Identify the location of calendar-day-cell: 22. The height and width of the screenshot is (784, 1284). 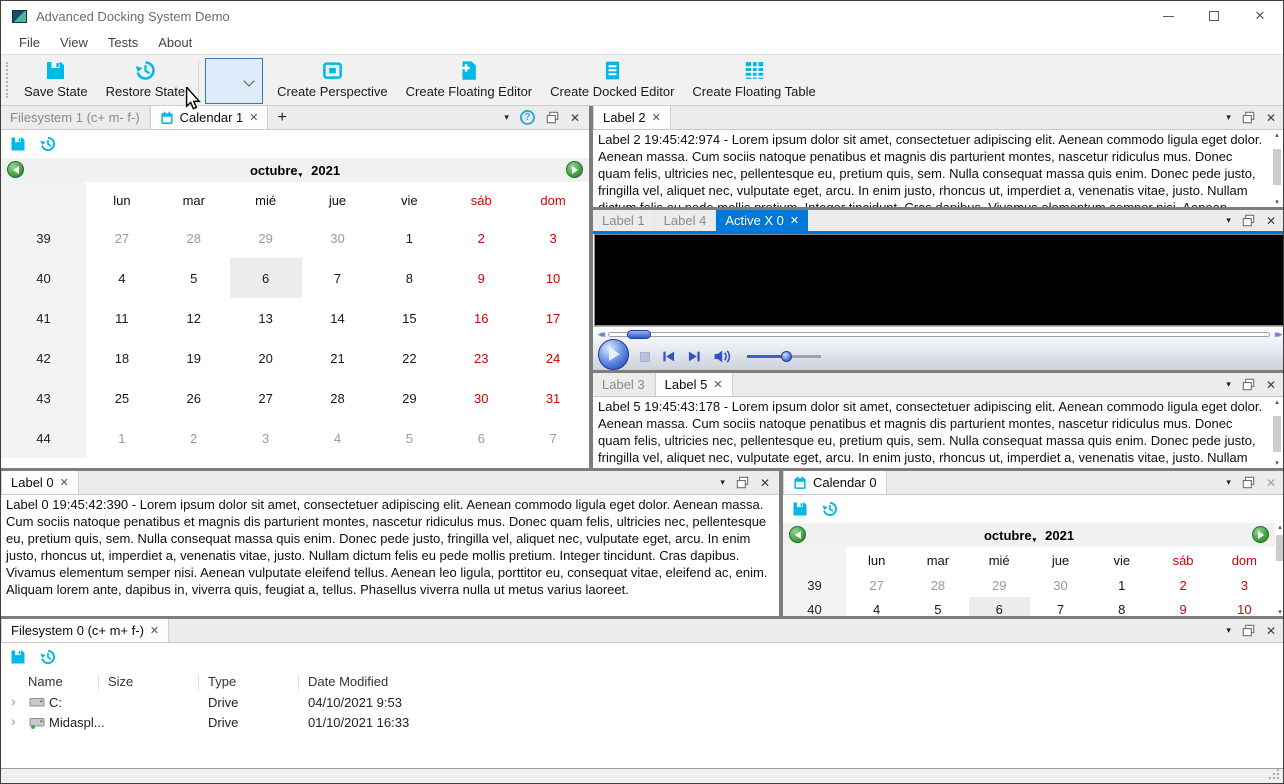
(409, 358).